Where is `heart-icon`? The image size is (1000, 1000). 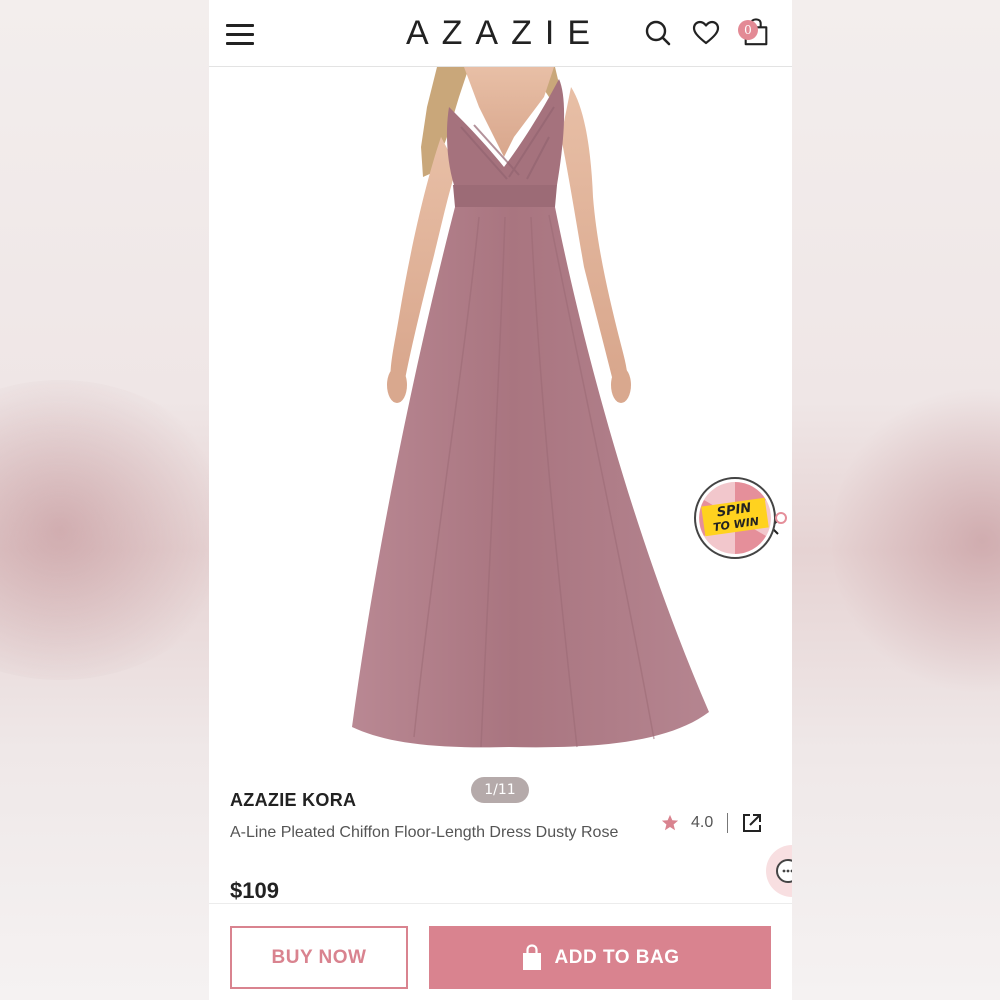
heart-icon is located at coordinates (706, 33).